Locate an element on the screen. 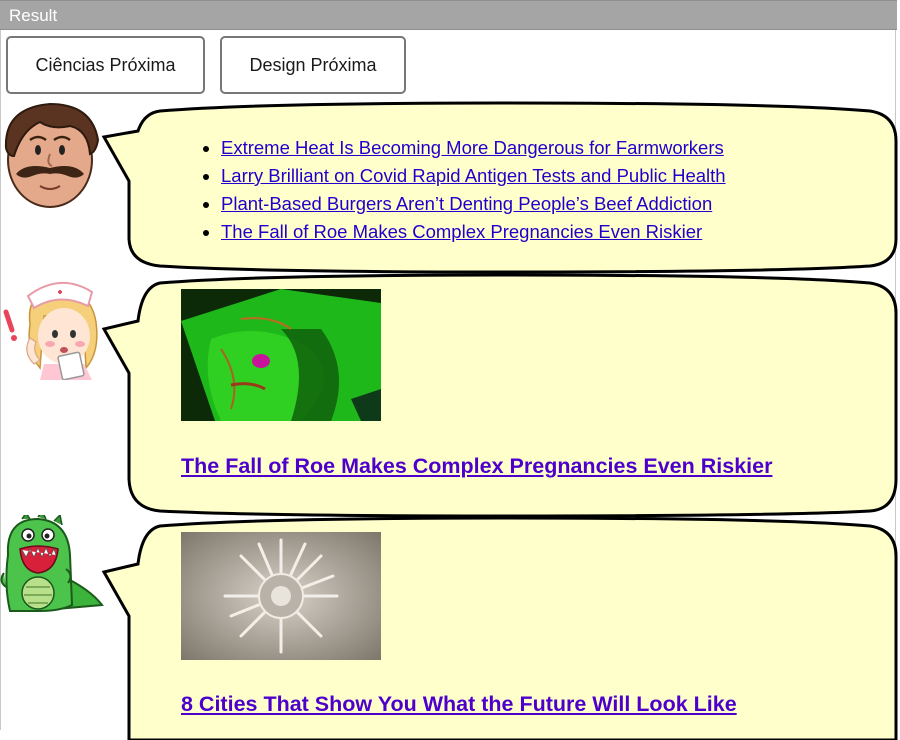 Image resolution: width=900 pixels, height=740 pixels. ciencias-proxima-button: Ciências Próxima is located at coordinates (105, 65).